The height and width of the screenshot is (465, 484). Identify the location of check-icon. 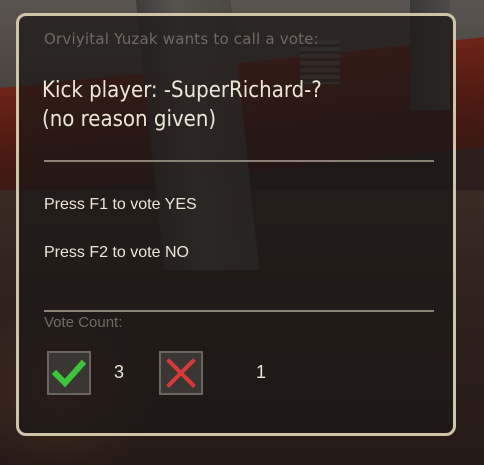
(69, 373).